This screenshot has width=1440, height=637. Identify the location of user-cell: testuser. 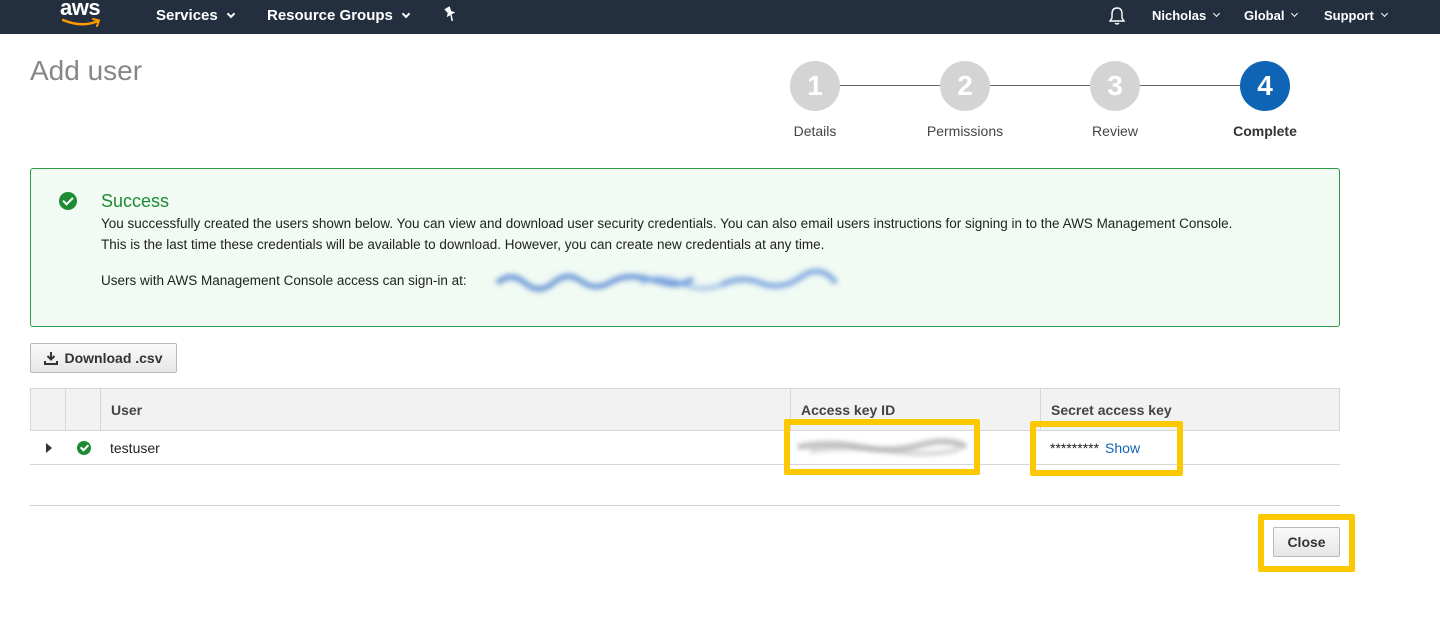
(135, 448).